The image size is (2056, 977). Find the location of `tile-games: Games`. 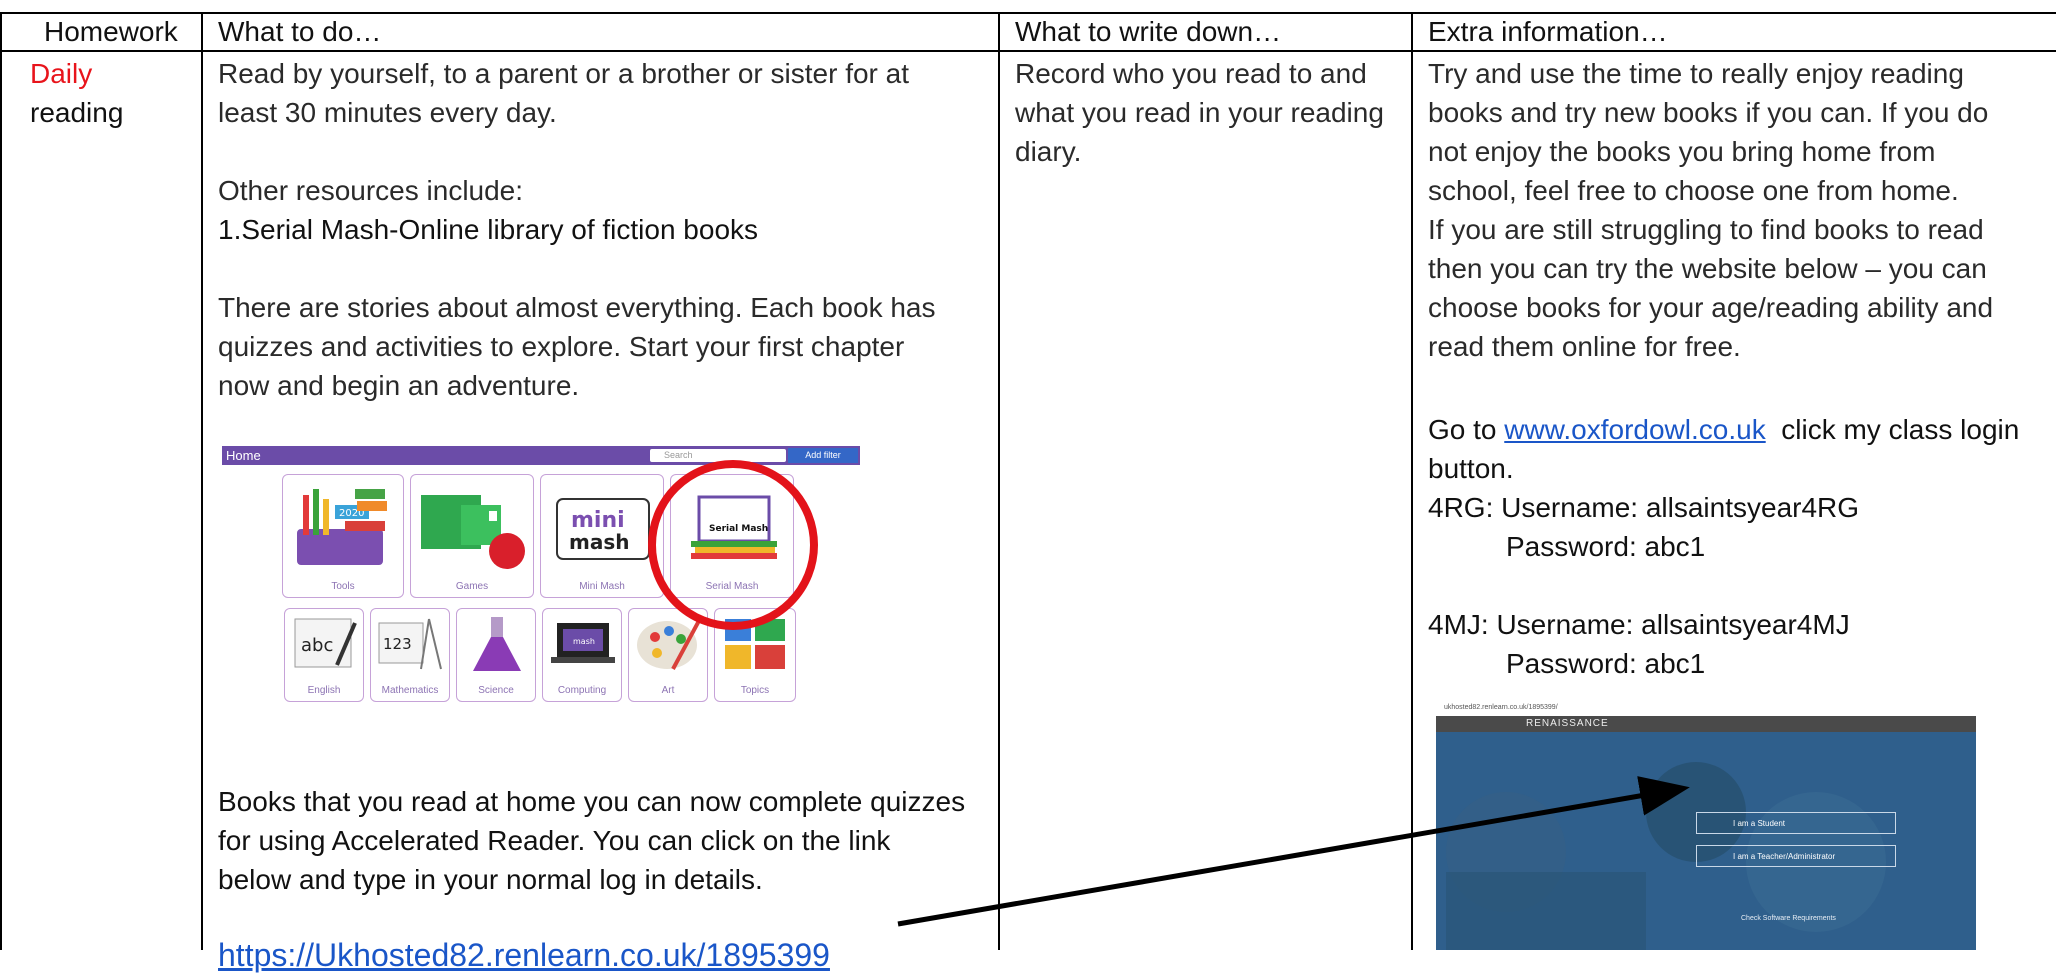

tile-games: Games is located at coordinates (472, 536).